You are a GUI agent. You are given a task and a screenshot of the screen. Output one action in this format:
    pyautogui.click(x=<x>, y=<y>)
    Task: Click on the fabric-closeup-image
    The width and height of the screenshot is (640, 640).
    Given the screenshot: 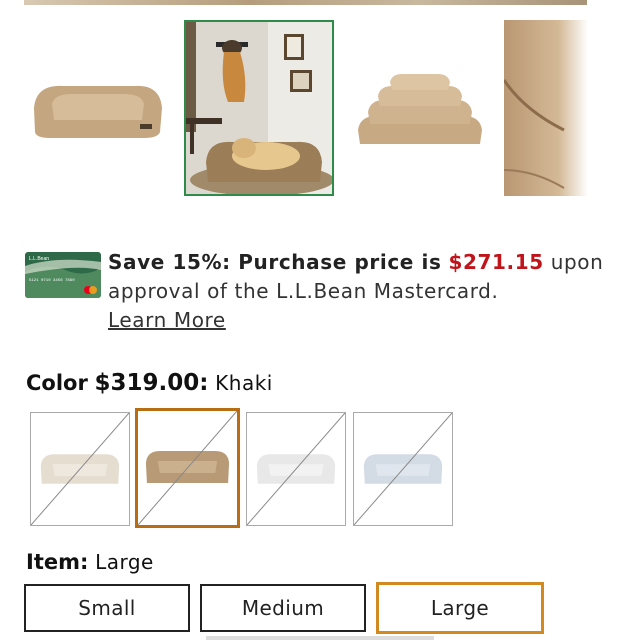 What is the action you would take?
    pyautogui.click(x=546, y=108)
    